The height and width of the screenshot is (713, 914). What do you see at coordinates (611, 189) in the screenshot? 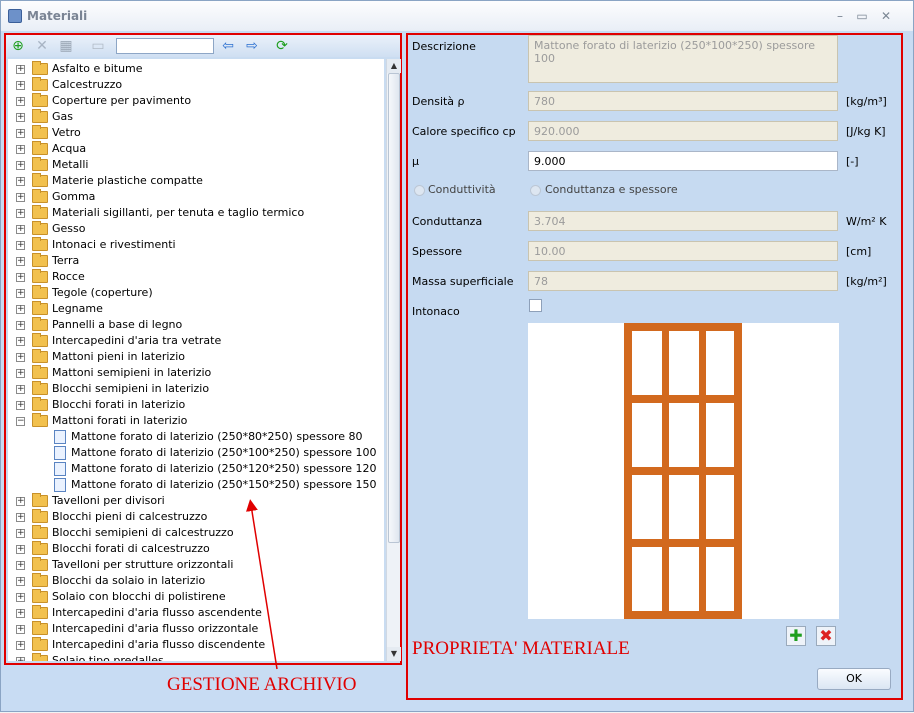
I see `radio-conduttanza-label: Conduttanza e spessore` at bounding box center [611, 189].